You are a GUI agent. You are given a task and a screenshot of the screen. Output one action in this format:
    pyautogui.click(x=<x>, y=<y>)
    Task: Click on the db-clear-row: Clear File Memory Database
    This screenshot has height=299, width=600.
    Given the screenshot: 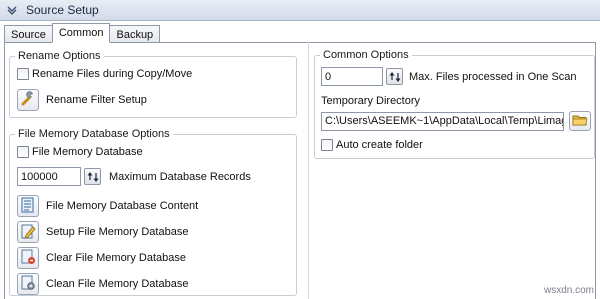 What is the action you would take?
    pyautogui.click(x=101, y=258)
    